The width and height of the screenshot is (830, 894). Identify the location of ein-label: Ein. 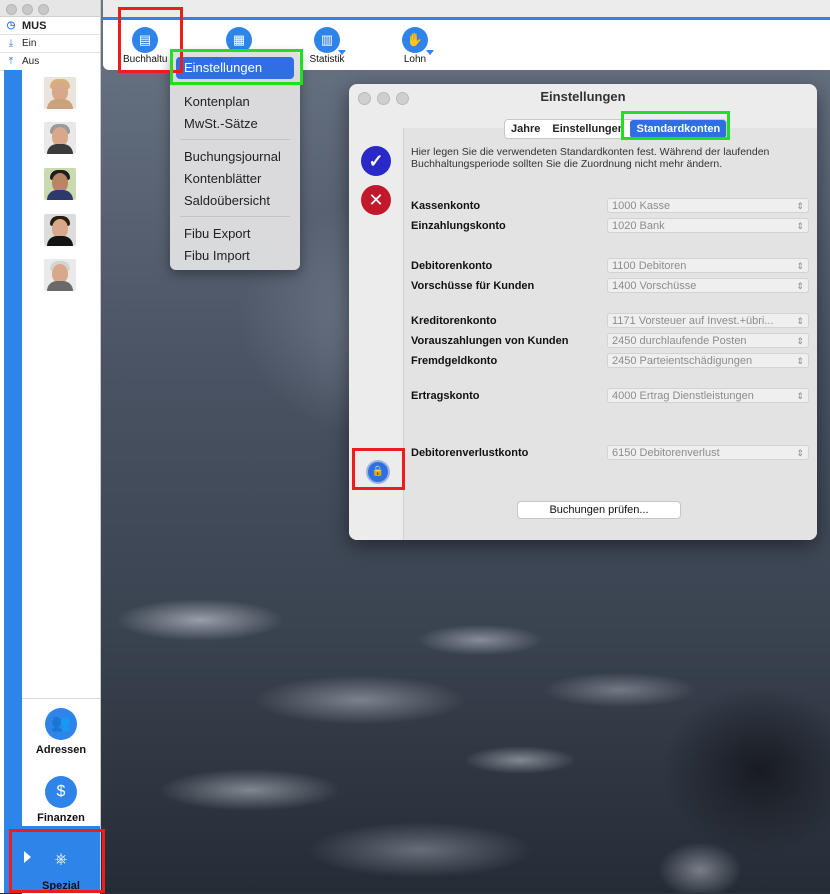
(29, 43).